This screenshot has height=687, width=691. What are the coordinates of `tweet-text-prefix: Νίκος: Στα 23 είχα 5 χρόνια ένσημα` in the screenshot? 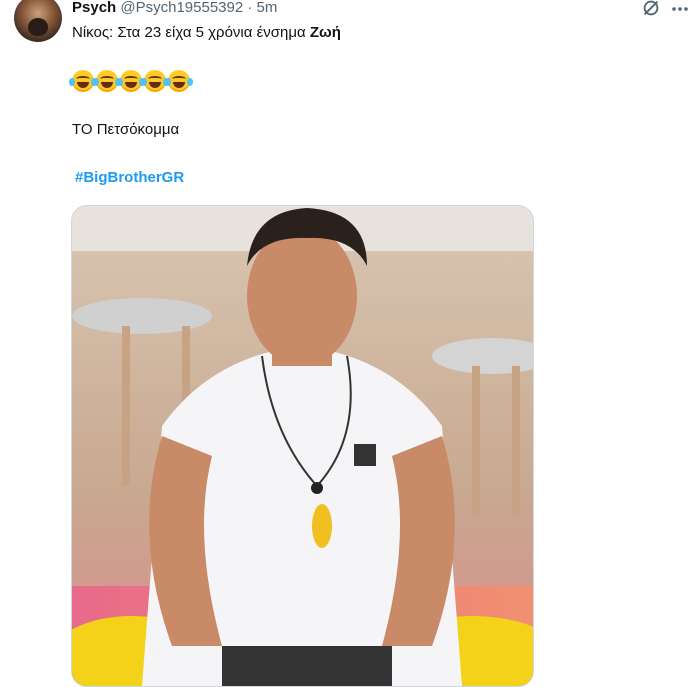 It's located at (191, 32).